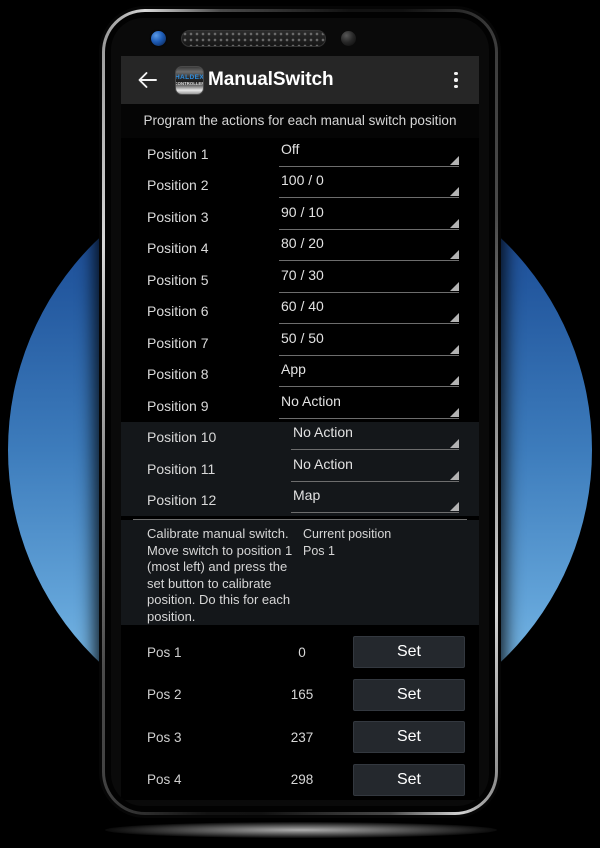 The height and width of the screenshot is (848, 600). I want to click on app-logo-icon: HALDEX CONTROLLER, so click(189, 80).